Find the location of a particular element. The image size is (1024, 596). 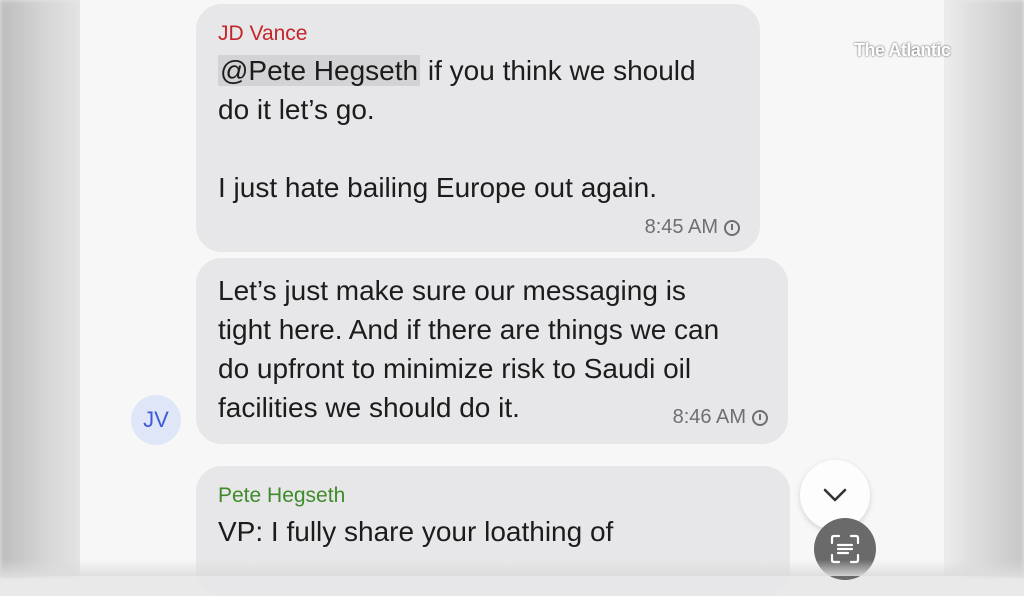

watermark: The Atlantic is located at coordinates (902, 50).